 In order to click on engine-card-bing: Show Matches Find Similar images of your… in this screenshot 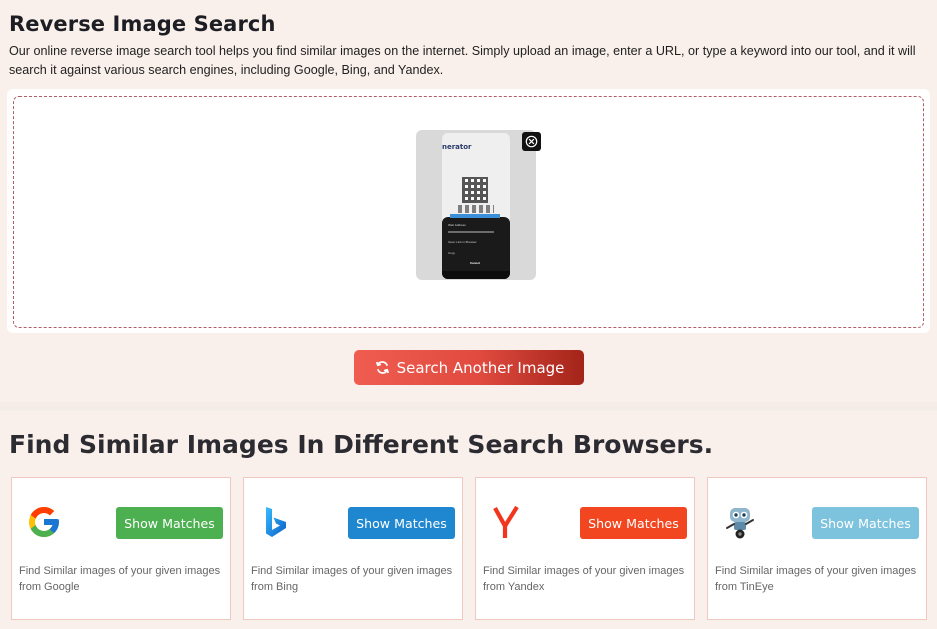, I will do `click(353, 548)`.